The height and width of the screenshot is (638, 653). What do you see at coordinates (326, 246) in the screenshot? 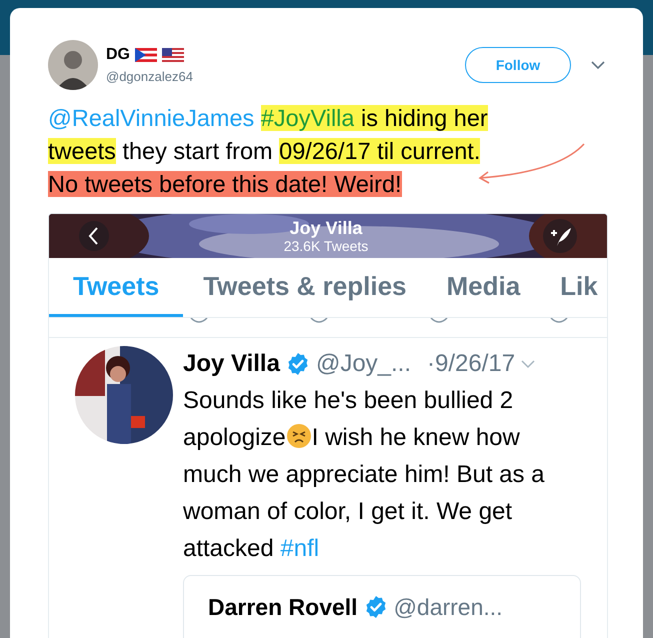
I see `tweet-count: 23.6K Tweets` at bounding box center [326, 246].